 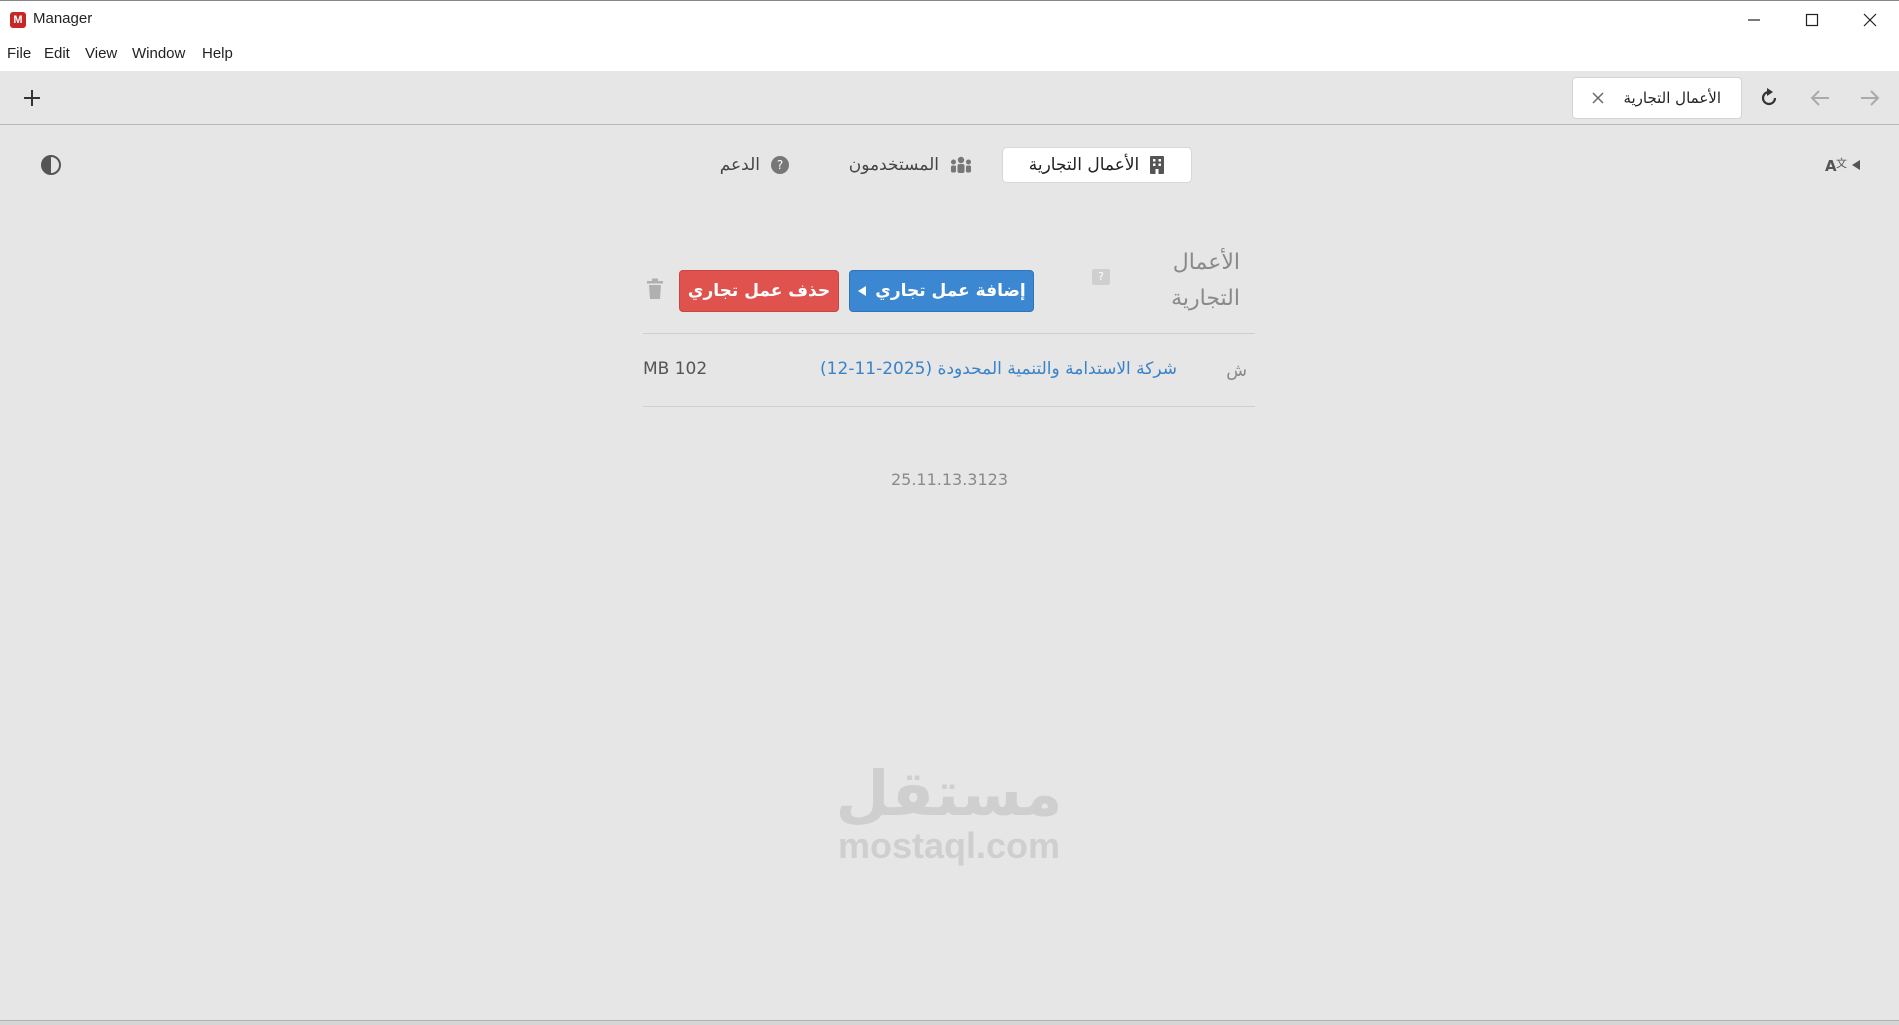 What do you see at coordinates (949, 19) in the screenshot?
I see `title-bar: M Manager` at bounding box center [949, 19].